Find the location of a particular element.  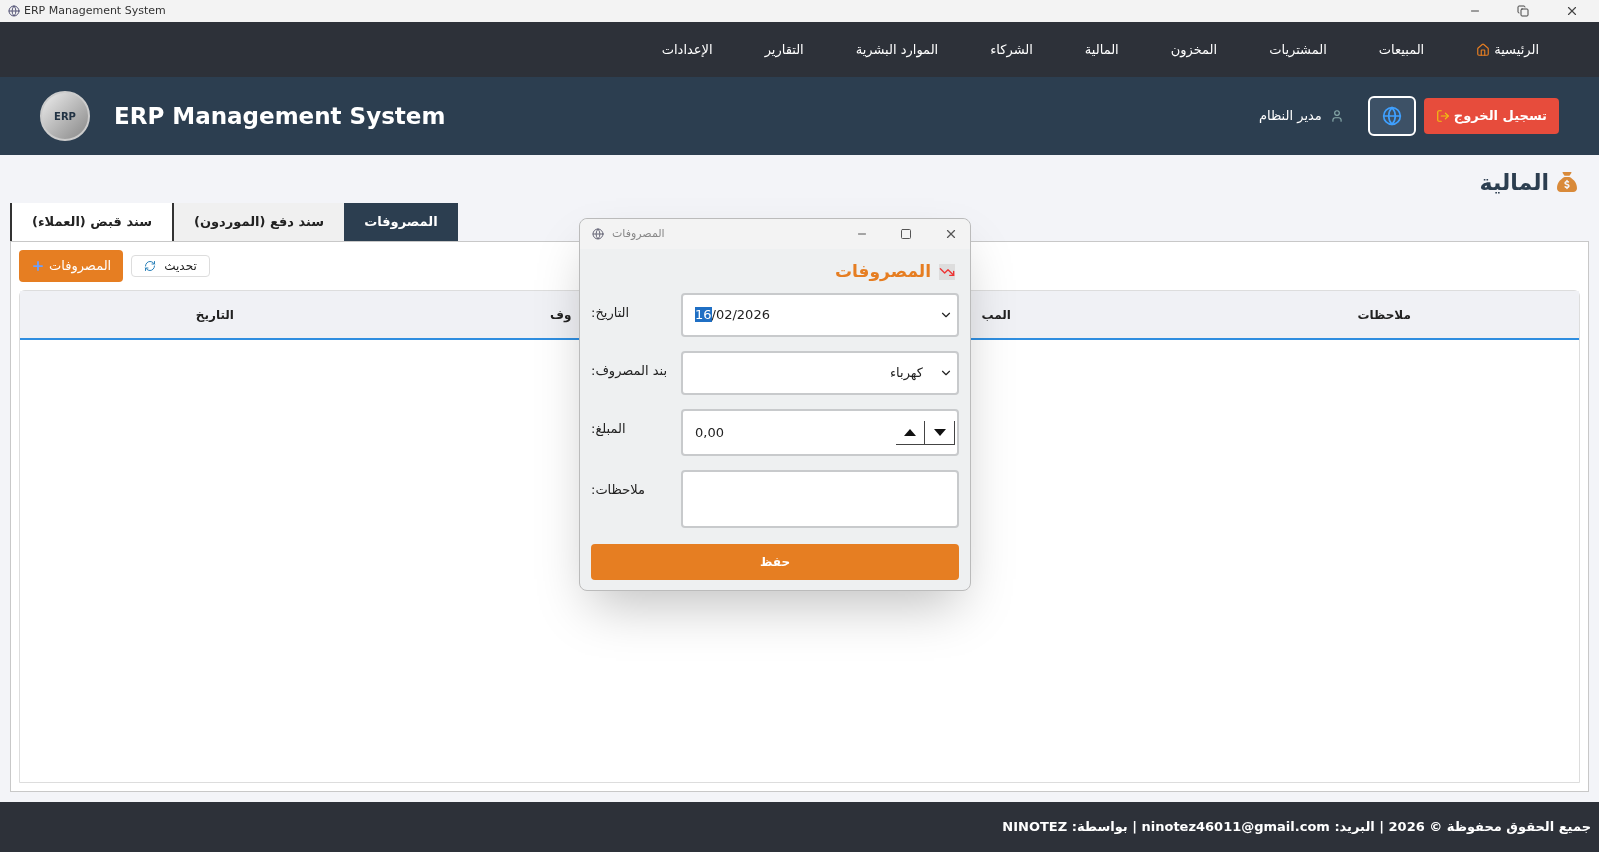

language-button is located at coordinates (1391, 116).